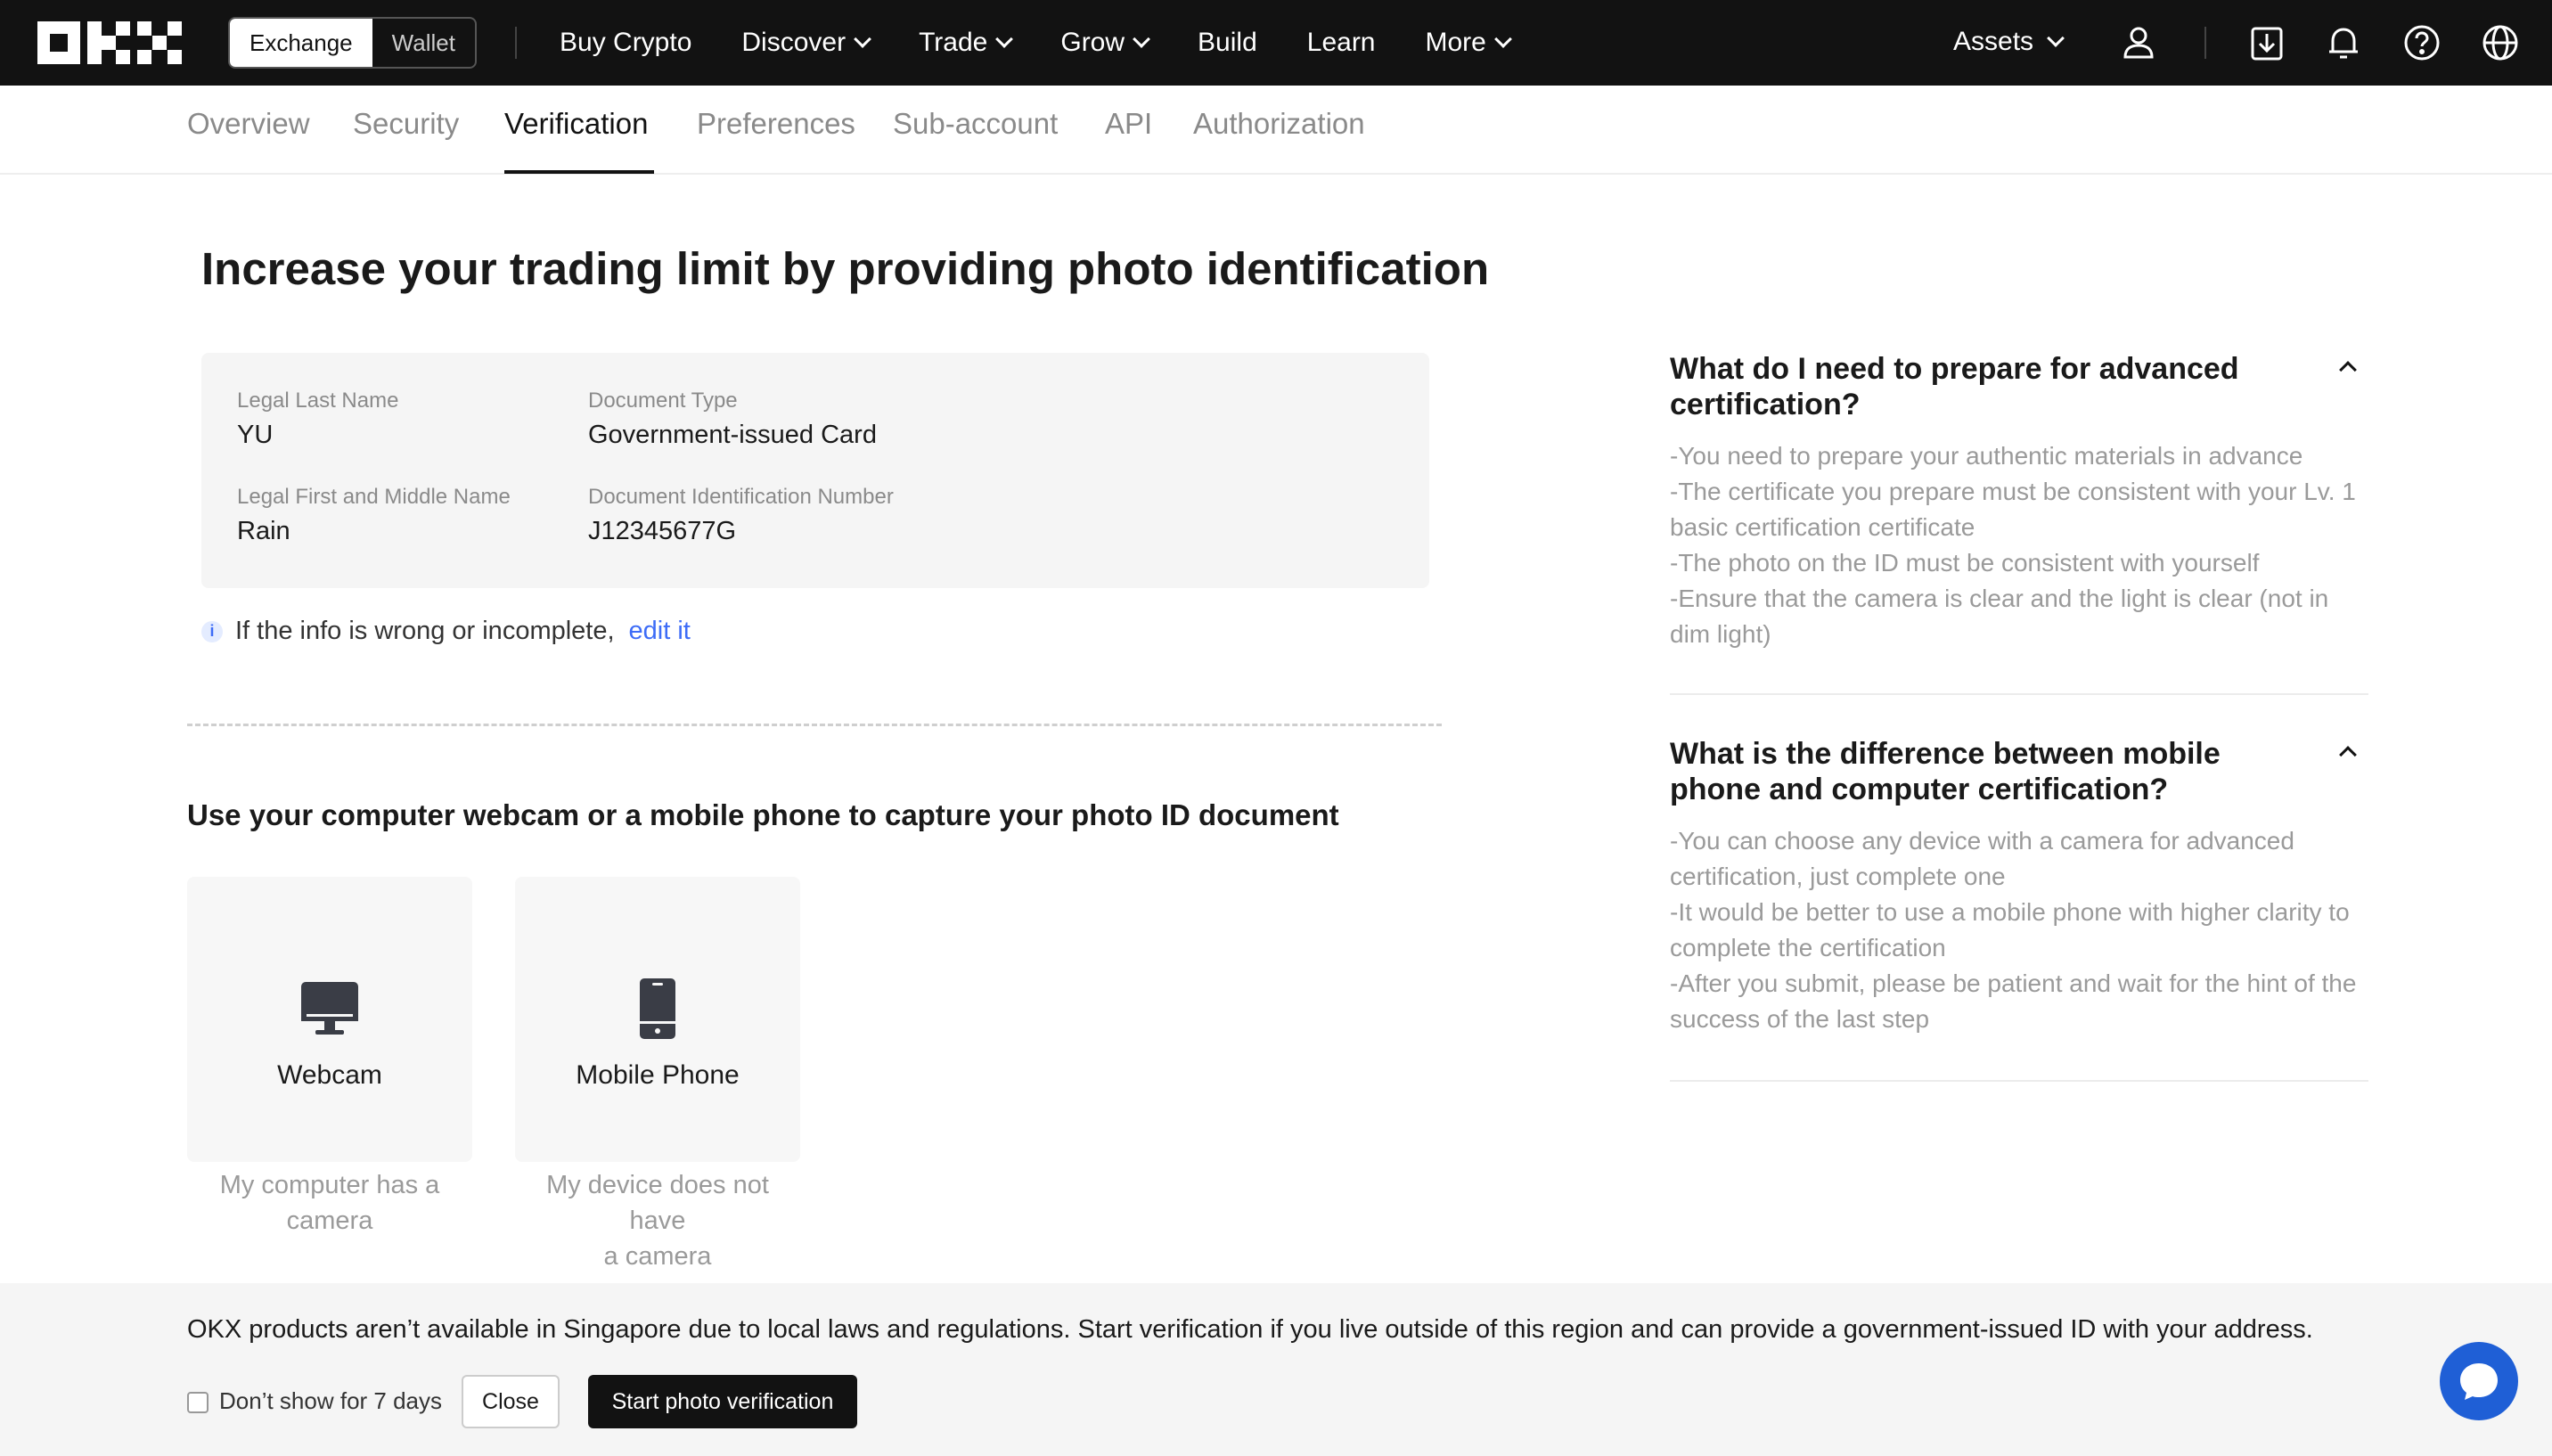 This screenshot has height=1456, width=2552. I want to click on nav-buy-crypto: Buy Crypto, so click(626, 43).